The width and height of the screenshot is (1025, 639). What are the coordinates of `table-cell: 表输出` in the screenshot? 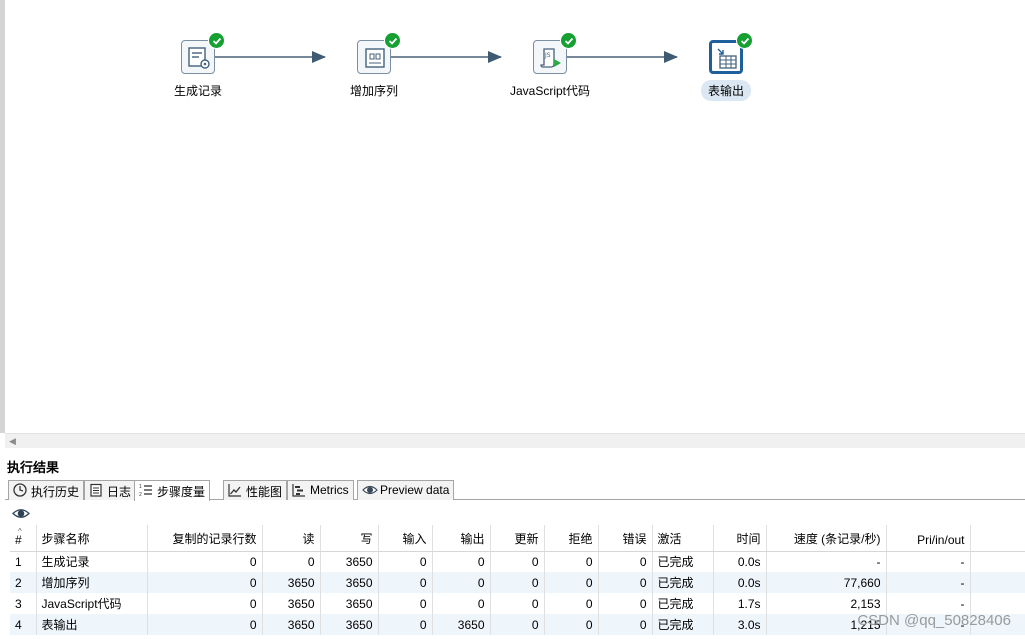 It's located at (92, 624).